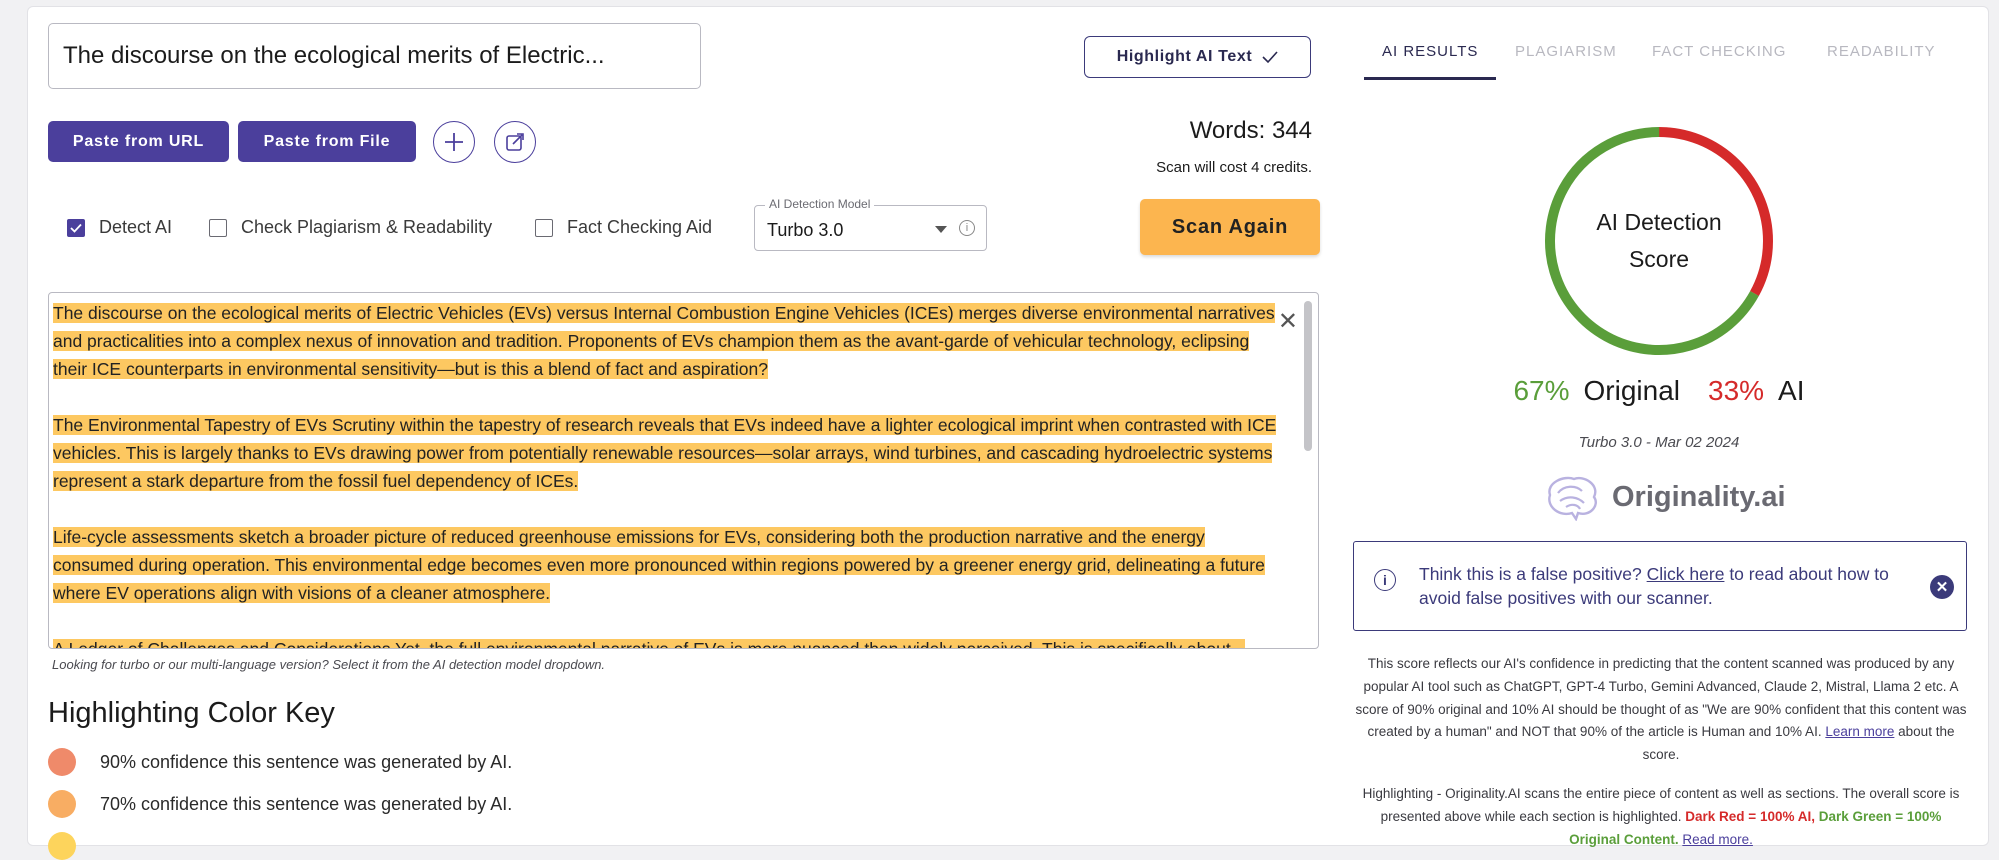  What do you see at coordinates (367, 227) in the screenshot?
I see `plagiarism-label: Check Plagiarism & Readability` at bounding box center [367, 227].